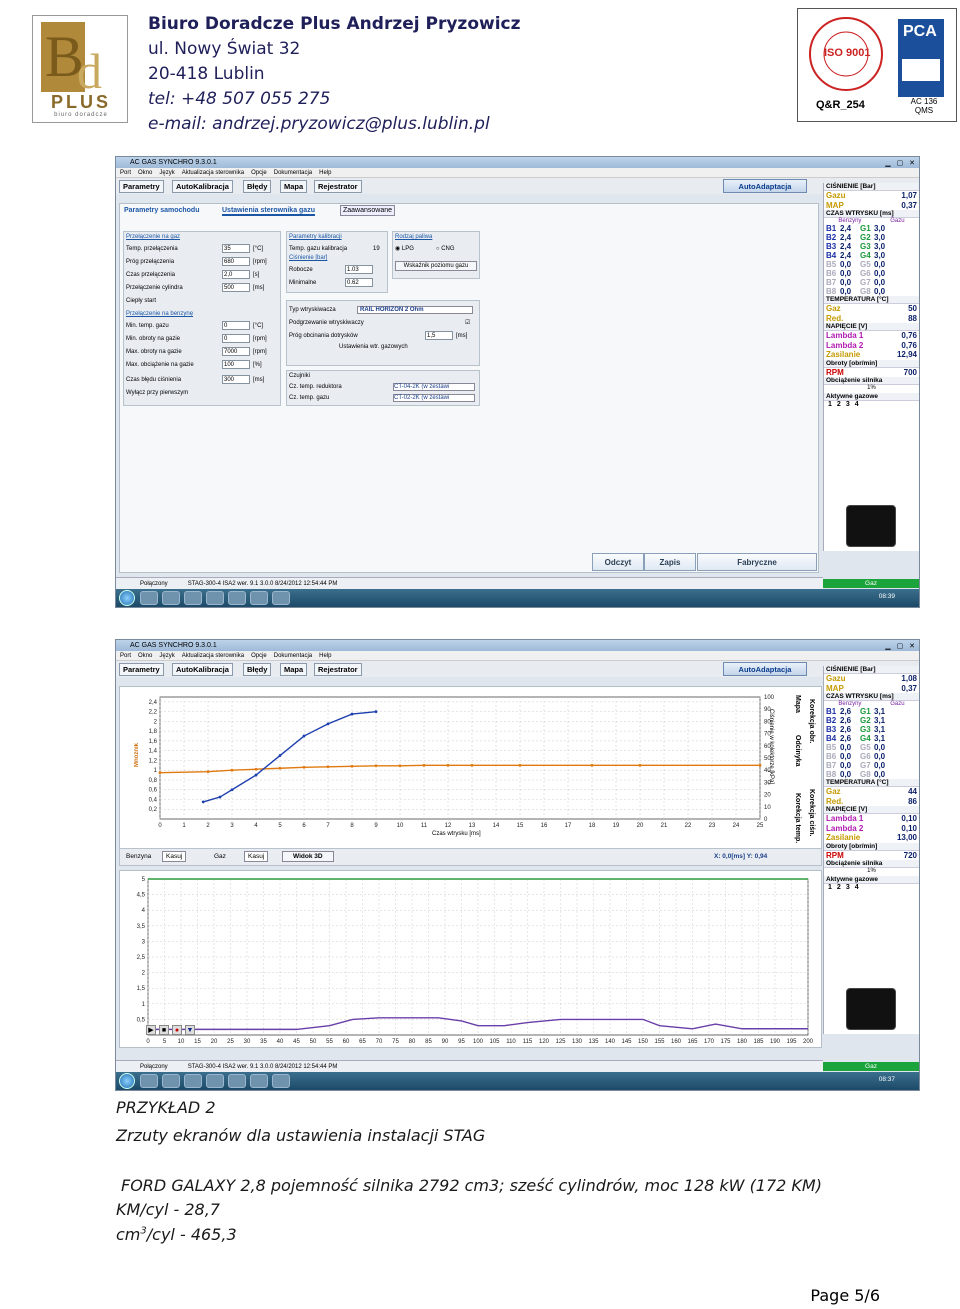 The height and width of the screenshot is (1309, 960). What do you see at coordinates (191, 1234) in the screenshot?
I see `caption-cm3-value: /cyl - 465,3` at bounding box center [191, 1234].